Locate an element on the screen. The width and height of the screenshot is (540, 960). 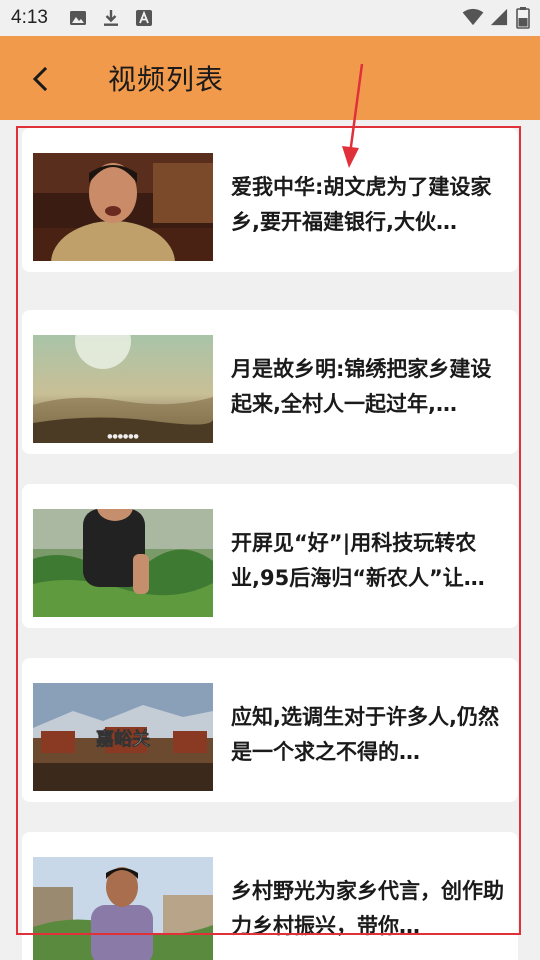
text-a-icon is located at coordinates (144, 18).